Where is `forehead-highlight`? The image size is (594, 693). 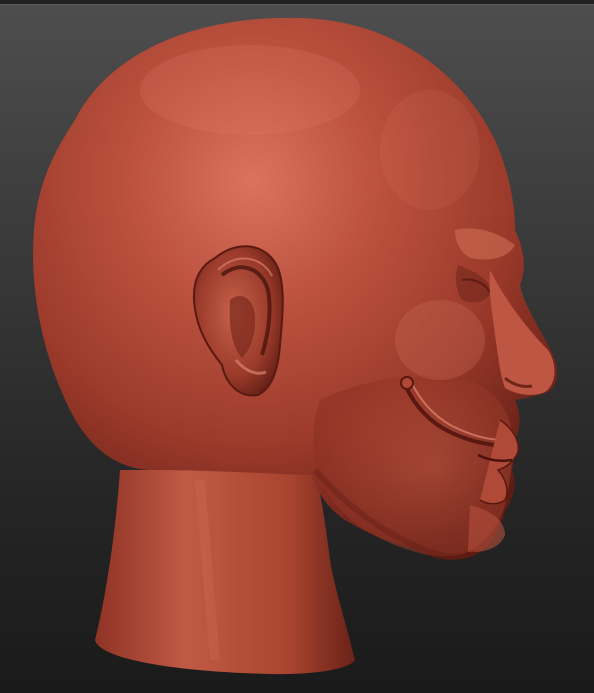 forehead-highlight is located at coordinates (430, 150).